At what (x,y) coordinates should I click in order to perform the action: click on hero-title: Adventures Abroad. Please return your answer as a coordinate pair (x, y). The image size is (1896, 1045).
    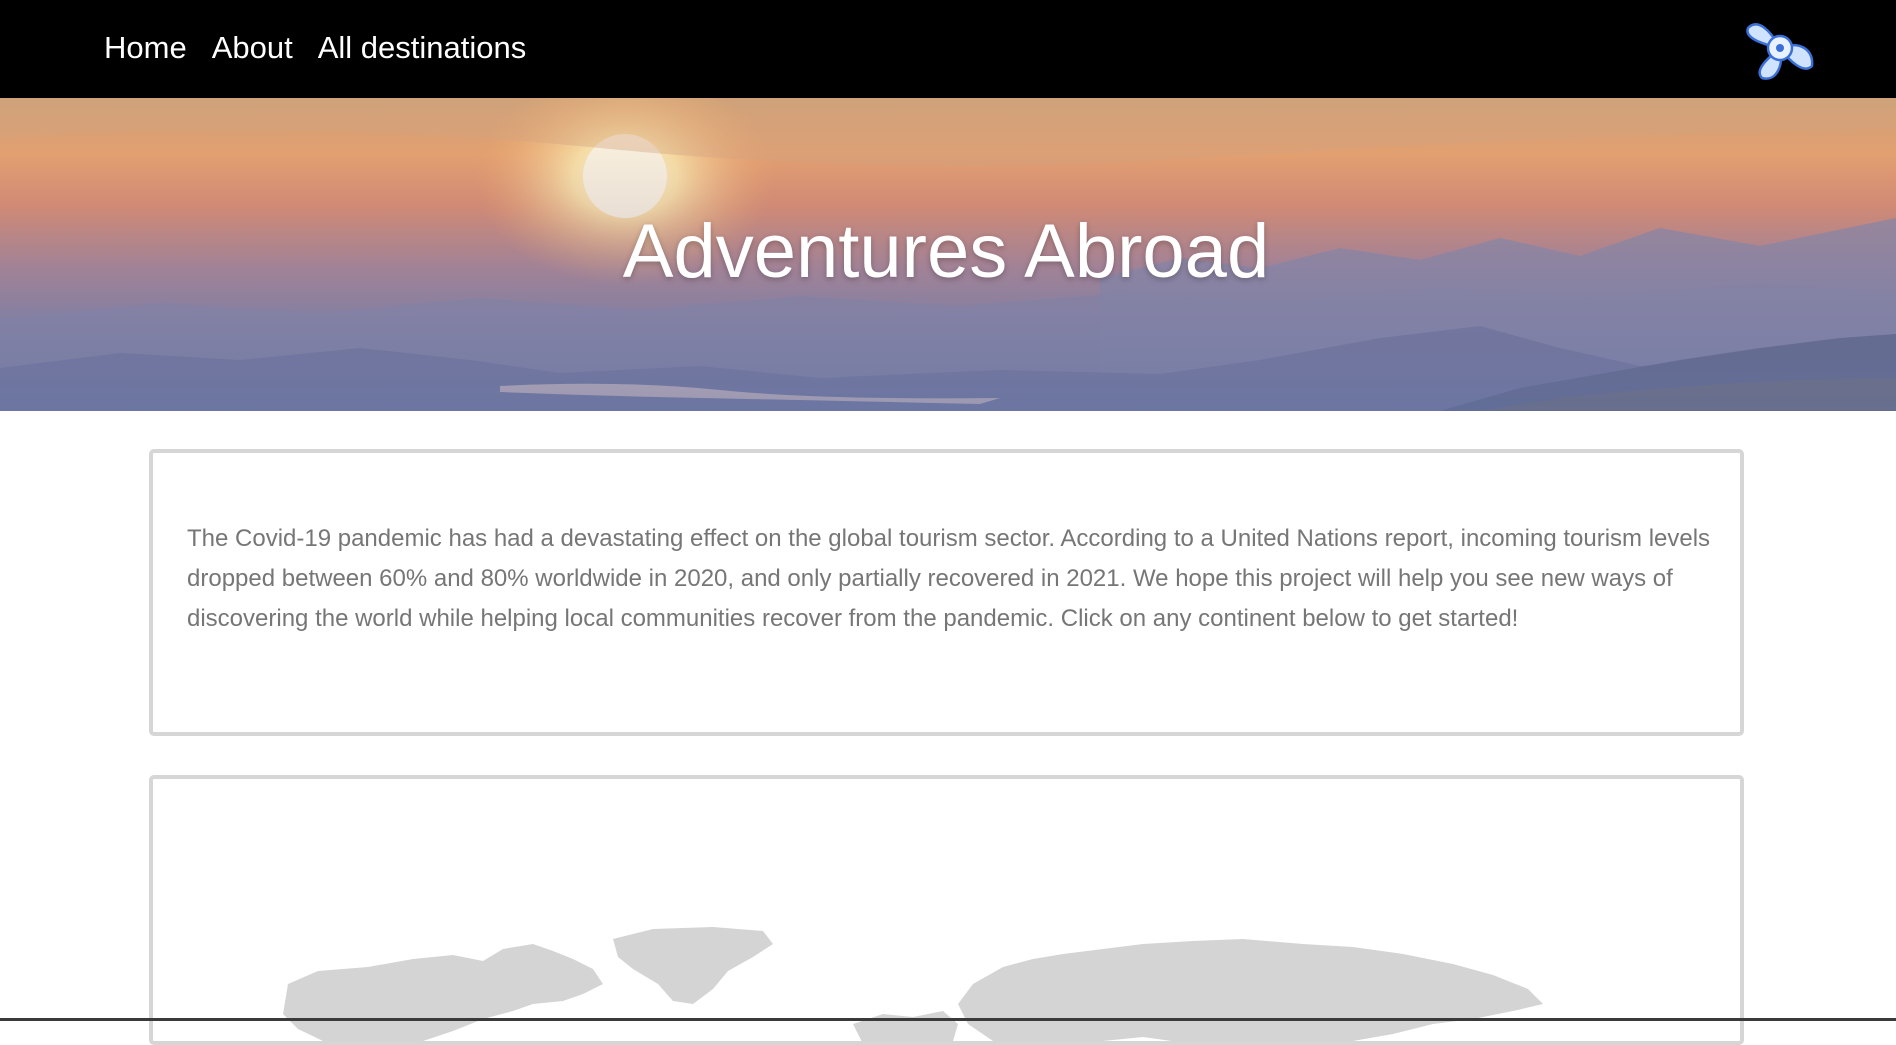
    Looking at the image, I should click on (946, 251).